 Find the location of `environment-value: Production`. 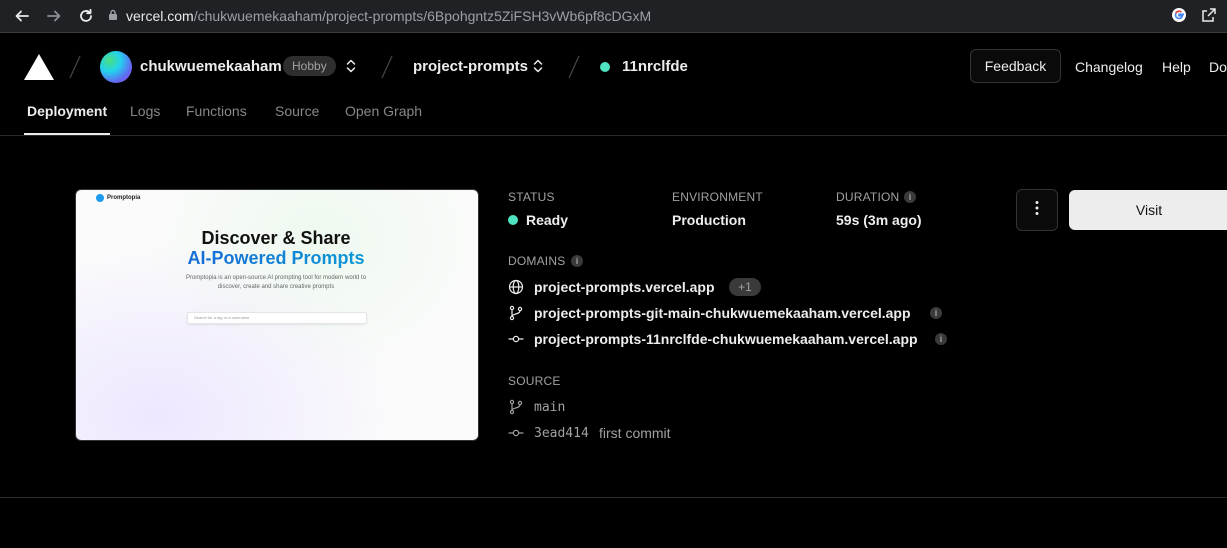

environment-value: Production is located at coordinates (709, 220).